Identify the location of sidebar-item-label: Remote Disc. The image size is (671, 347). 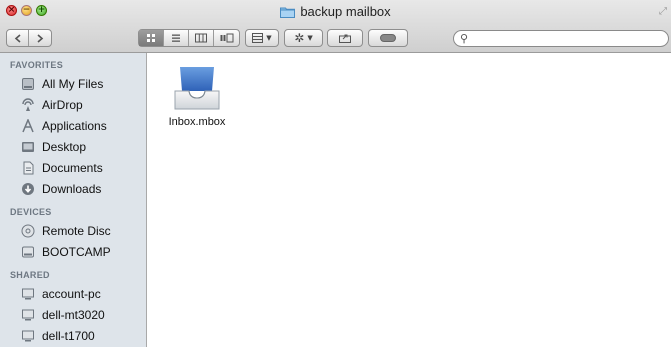
(76, 230).